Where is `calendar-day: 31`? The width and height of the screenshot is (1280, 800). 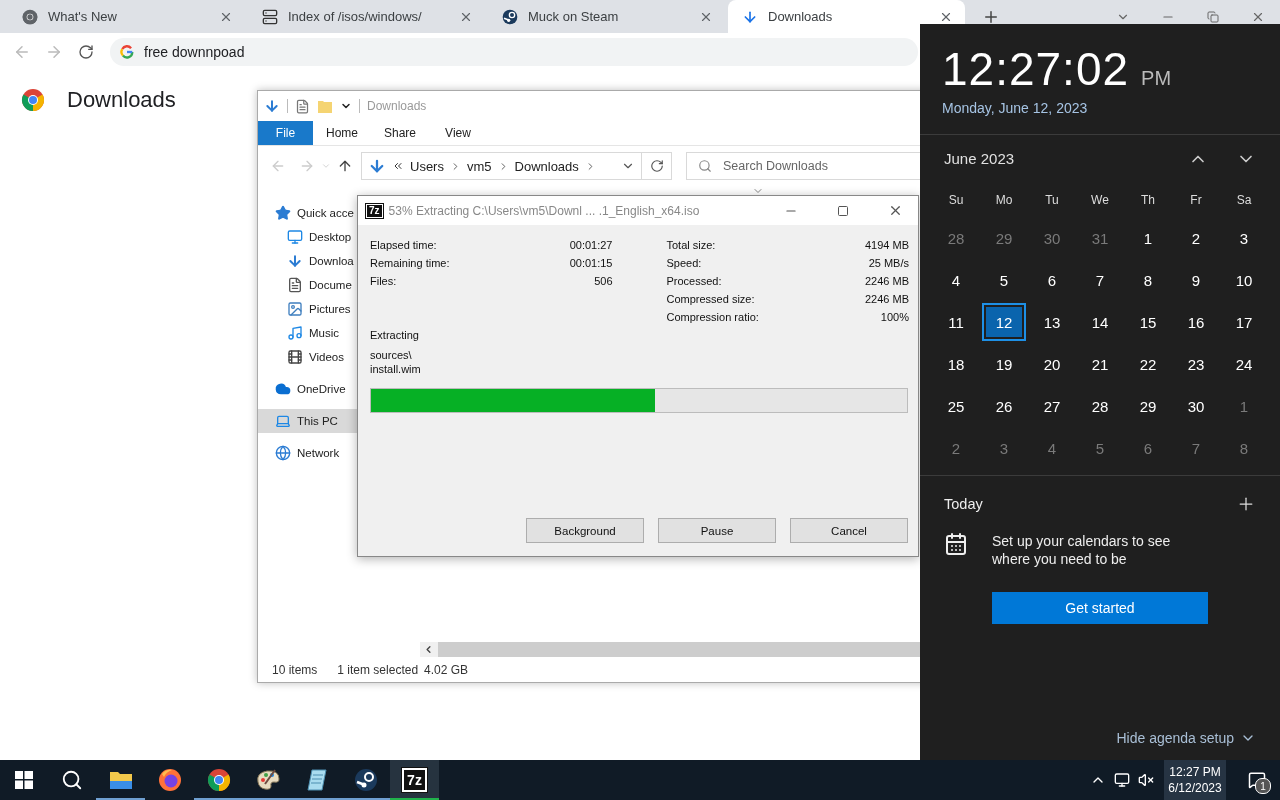 calendar-day: 31 is located at coordinates (1100, 238).